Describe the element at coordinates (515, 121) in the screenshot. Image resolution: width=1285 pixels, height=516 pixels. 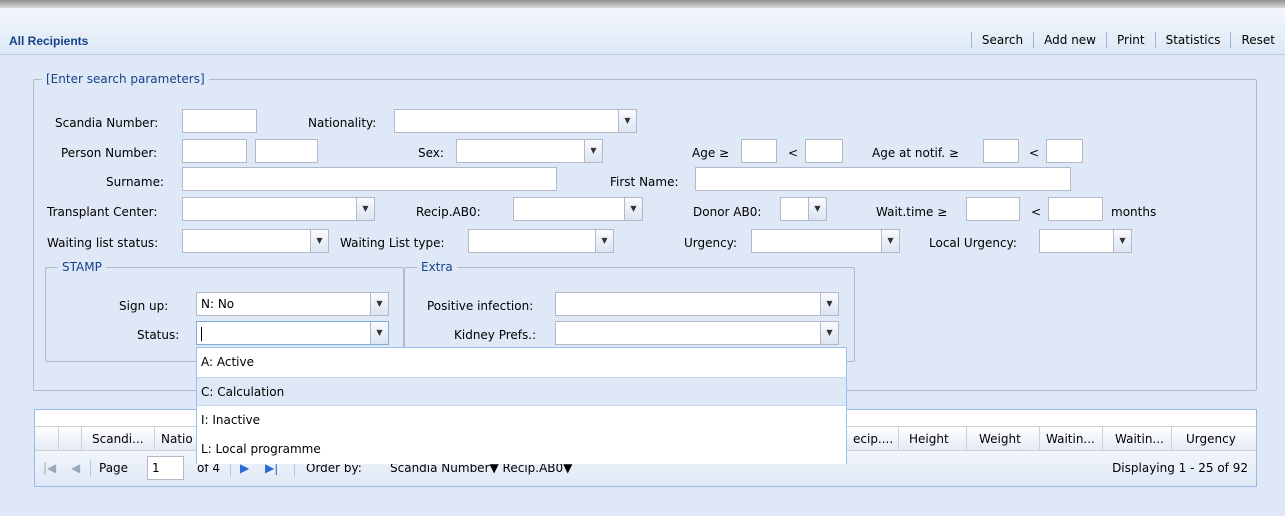
I see `nationality-select: ▼` at that location.